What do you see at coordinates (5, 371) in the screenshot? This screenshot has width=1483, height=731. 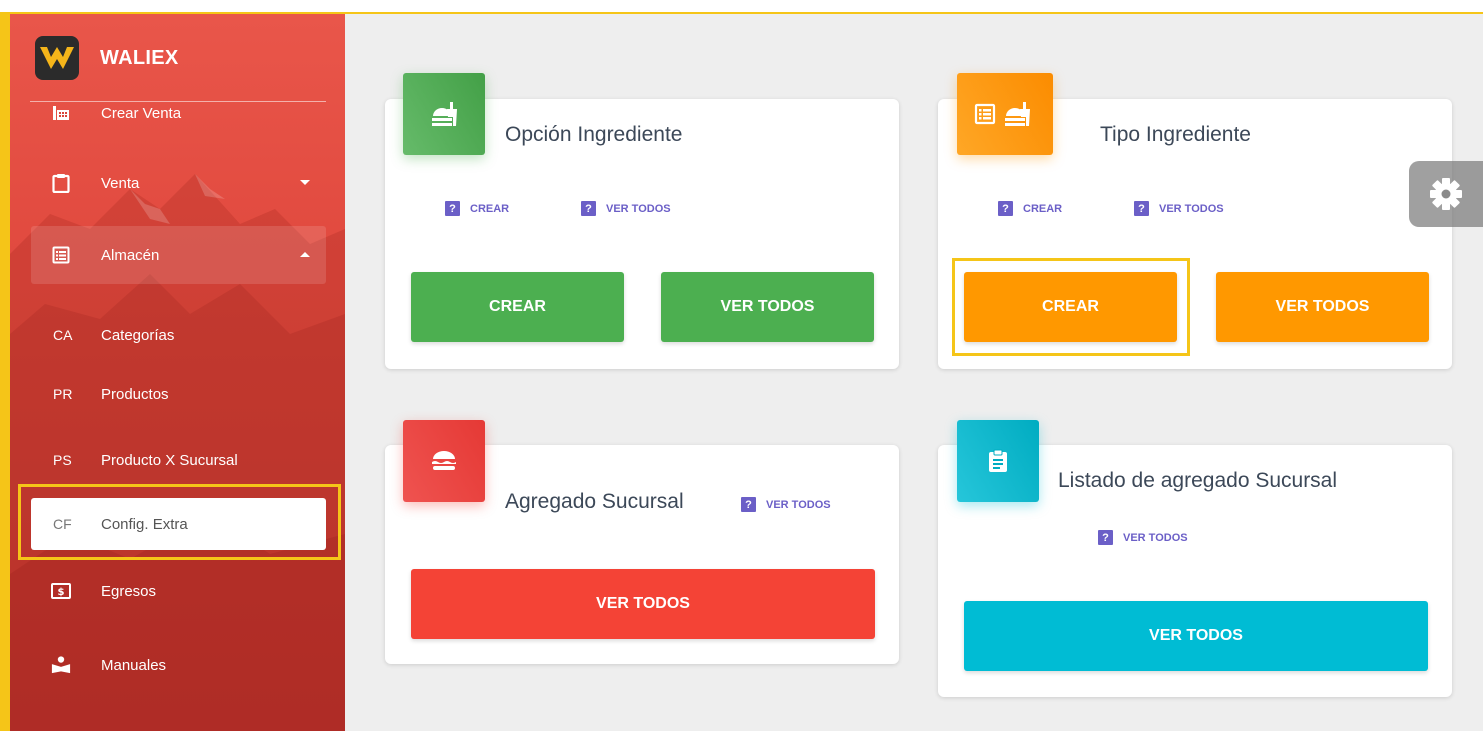 I see `highlight-frame-left` at bounding box center [5, 371].